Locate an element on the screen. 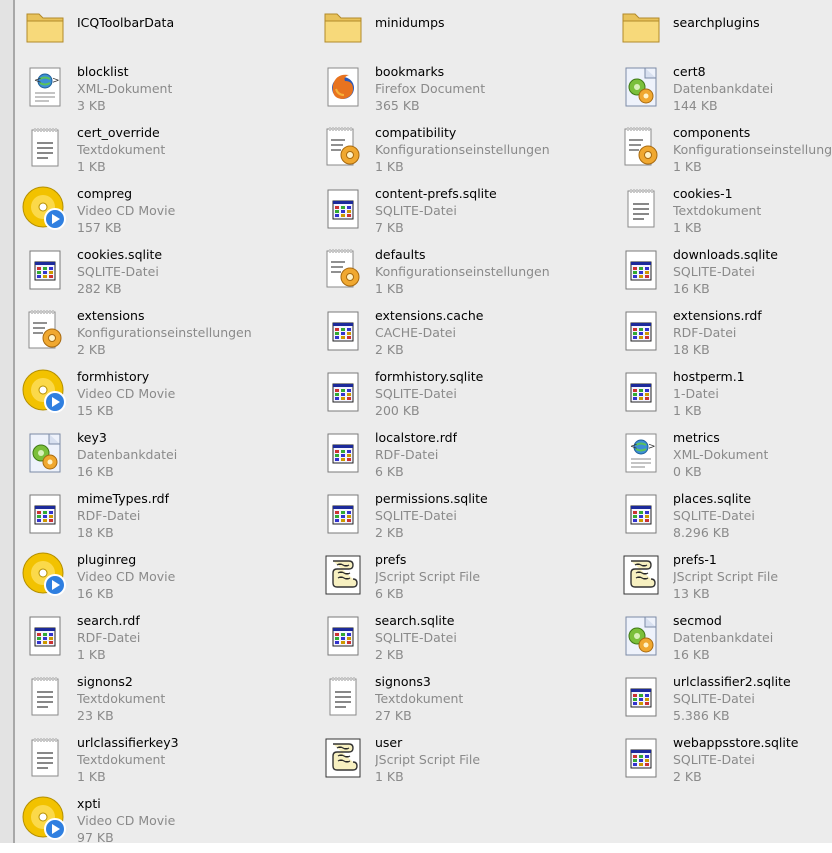 The image size is (832, 853). file-item: places.sqlite SQLITE-Datei 8.296 KB is located at coordinates (724, 519).